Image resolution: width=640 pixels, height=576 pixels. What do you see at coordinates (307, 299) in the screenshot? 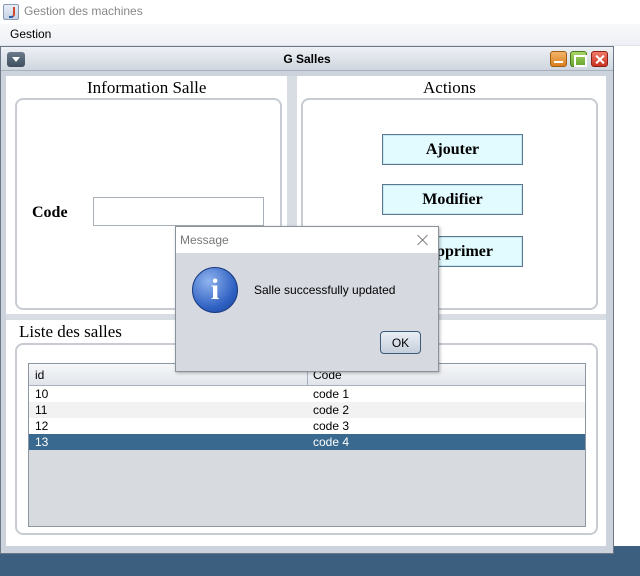
I see `message-dialog: Message i Salle successfully updated OK` at bounding box center [307, 299].